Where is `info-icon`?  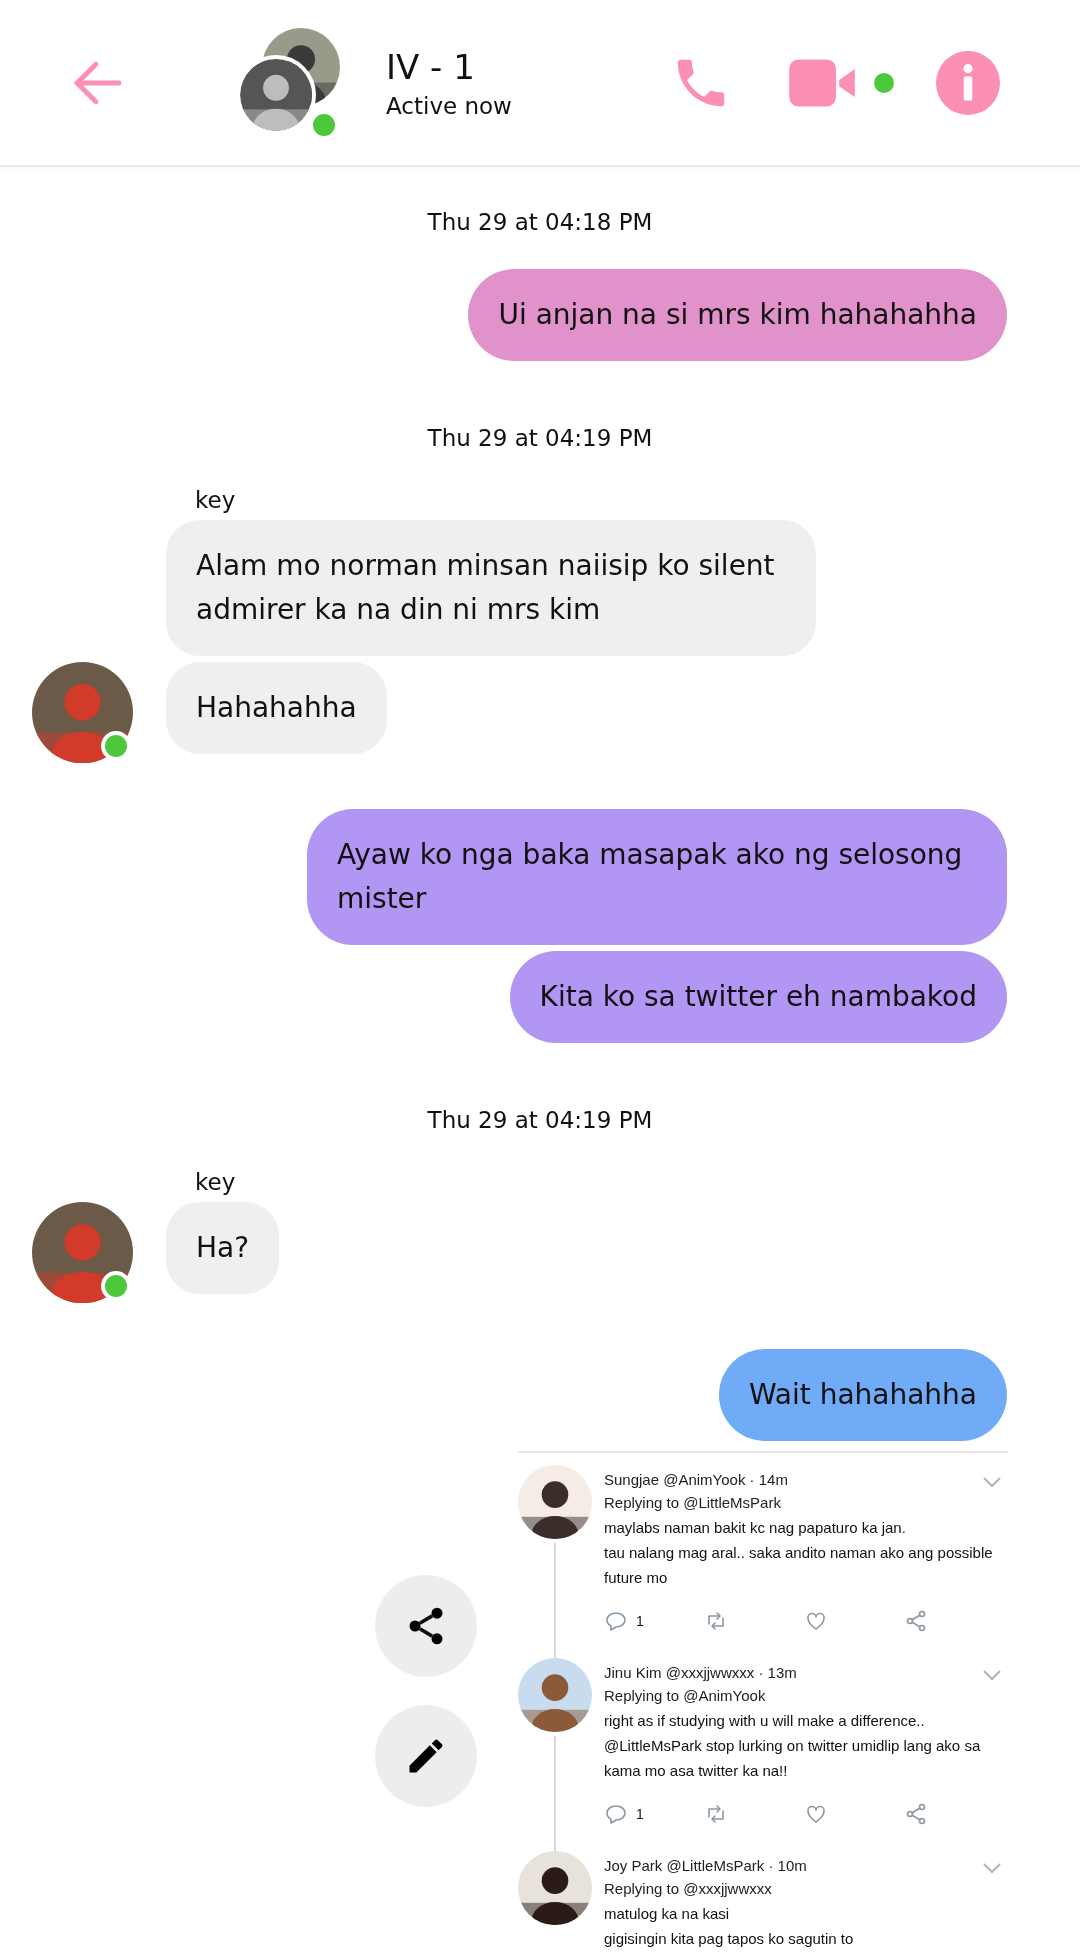
info-icon is located at coordinates (968, 82).